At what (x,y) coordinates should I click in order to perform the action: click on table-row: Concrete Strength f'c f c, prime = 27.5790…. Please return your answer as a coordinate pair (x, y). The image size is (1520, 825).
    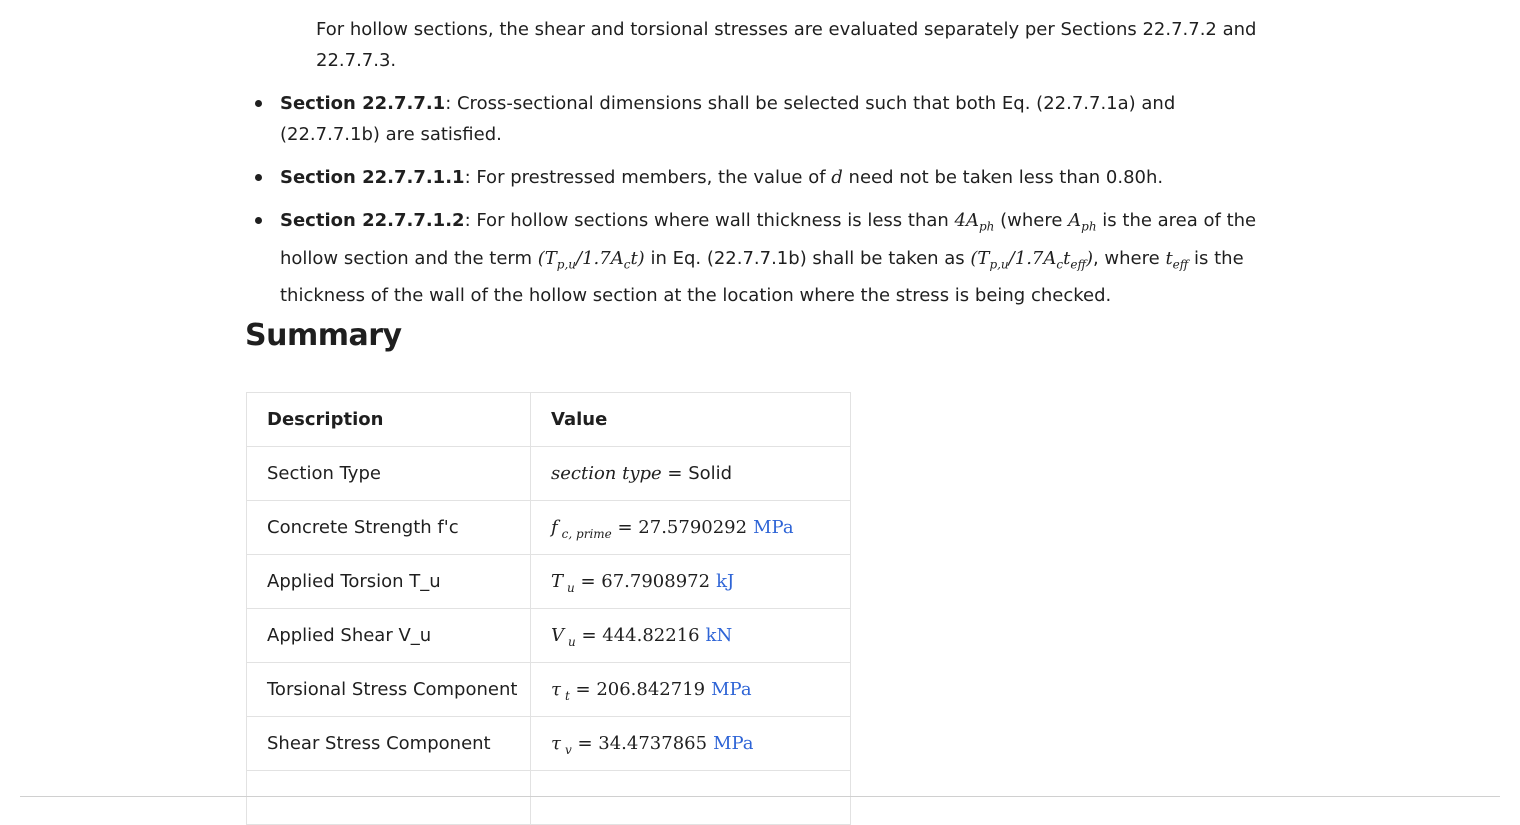
    Looking at the image, I should click on (548, 527).